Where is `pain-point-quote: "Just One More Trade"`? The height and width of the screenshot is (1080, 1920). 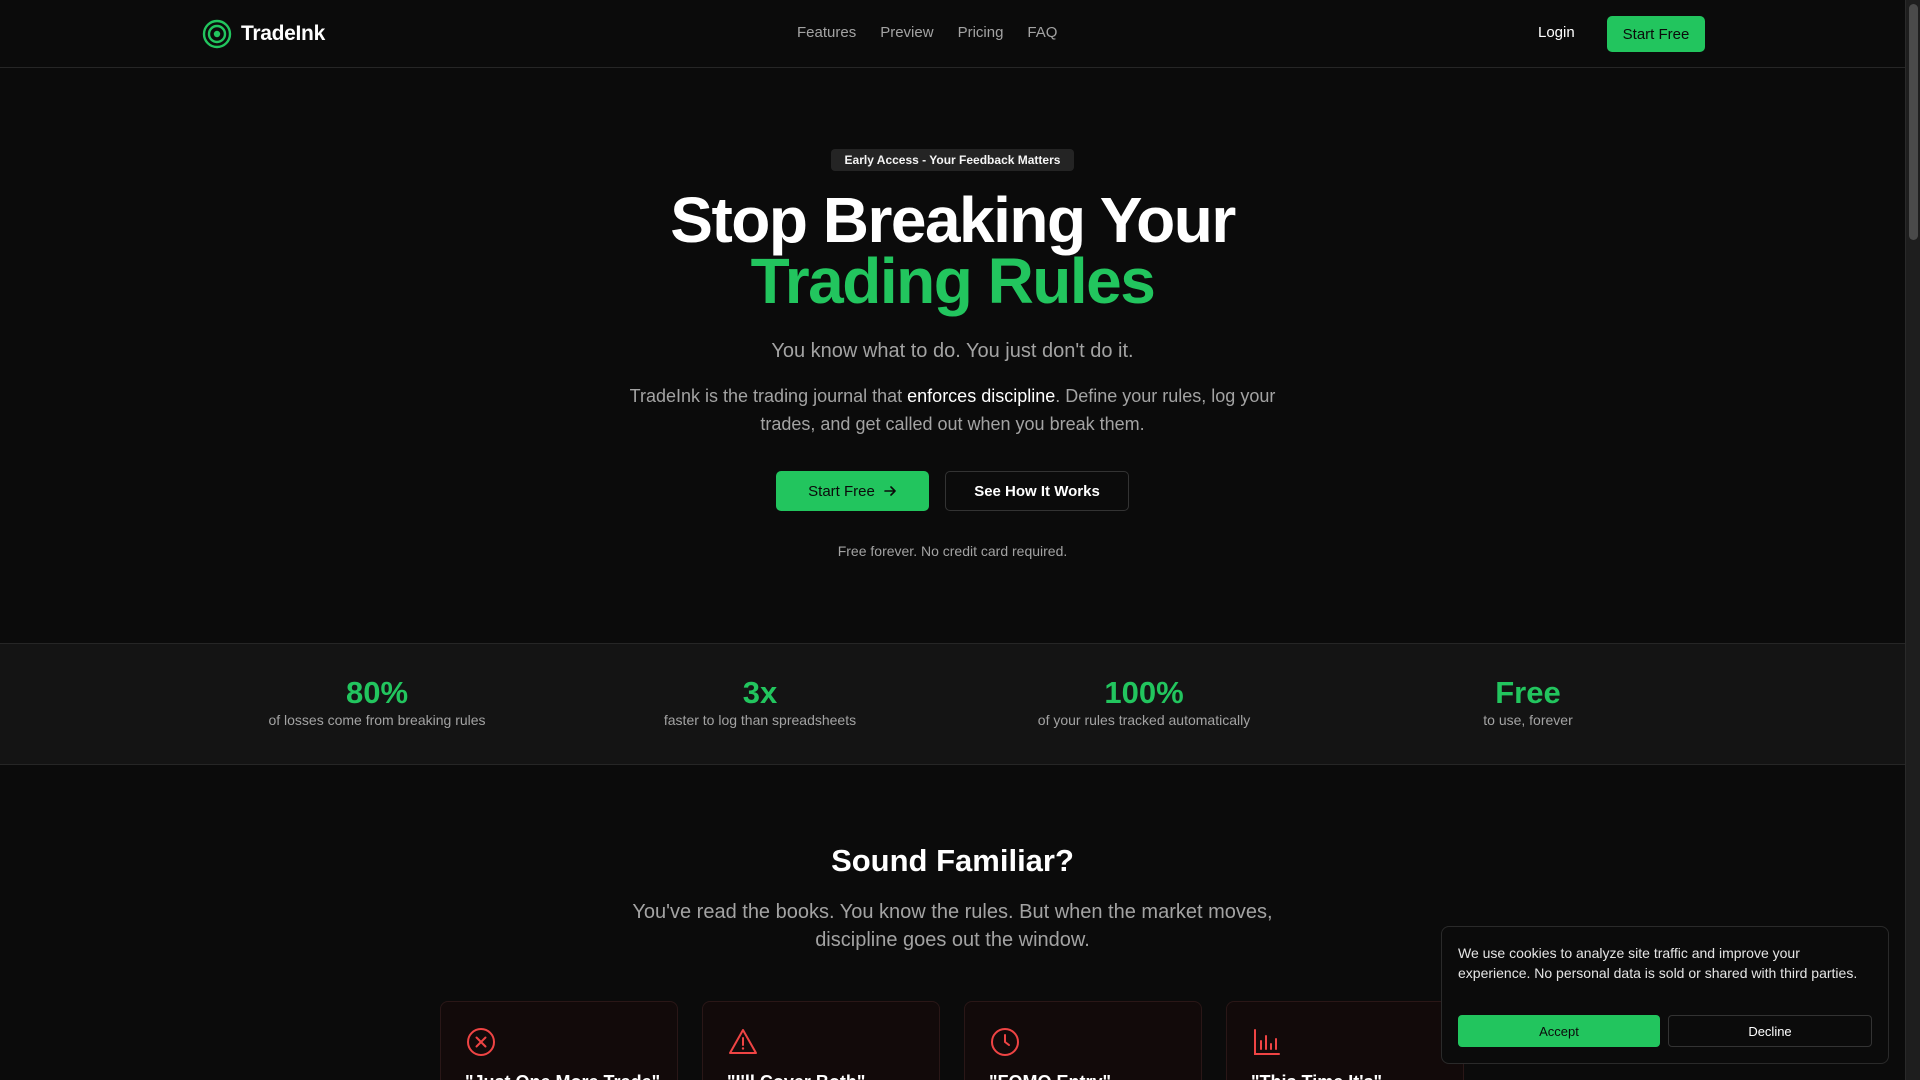
pain-point-quote: "Just One More Trade" is located at coordinates (562, 1076).